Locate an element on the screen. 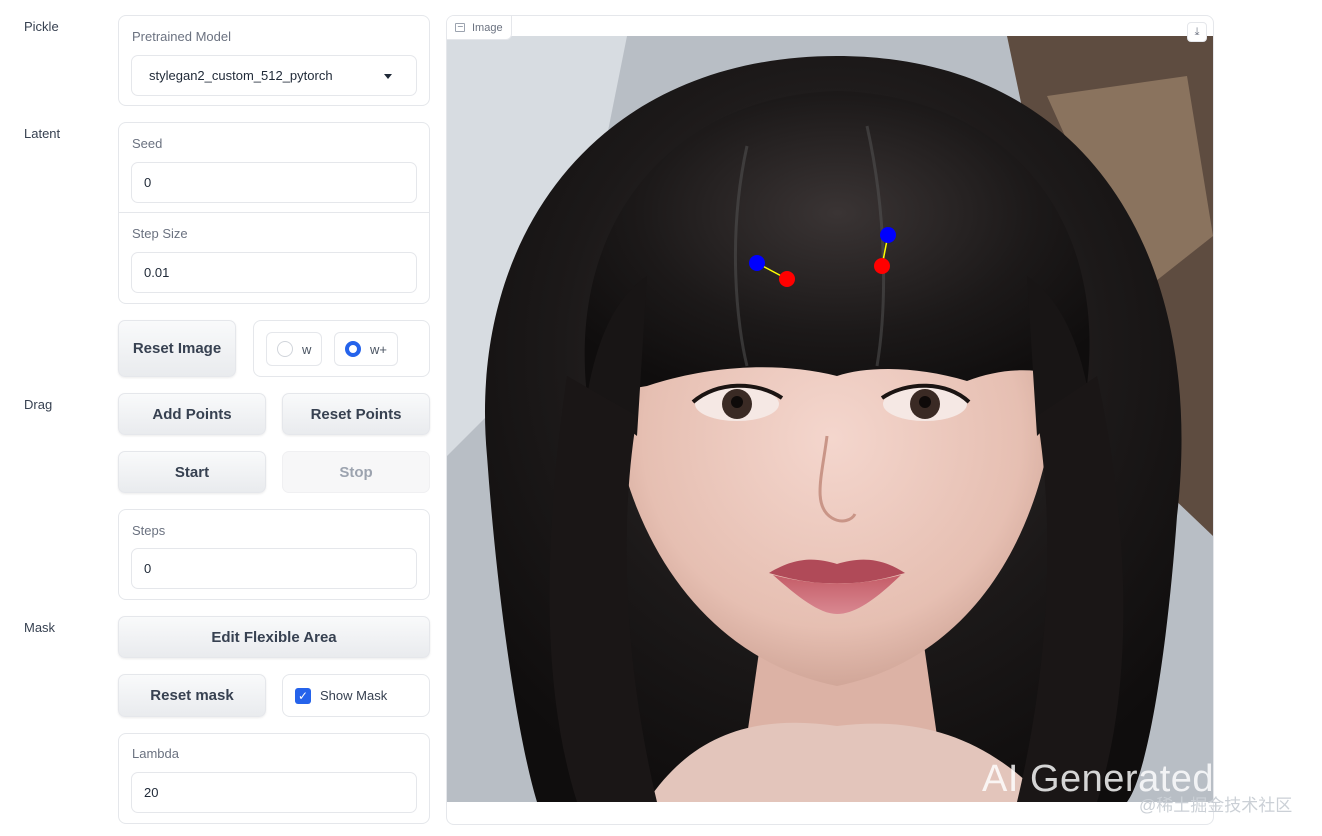 The width and height of the screenshot is (1322, 836). section-label-pickle: Pickle is located at coordinates (41, 26).